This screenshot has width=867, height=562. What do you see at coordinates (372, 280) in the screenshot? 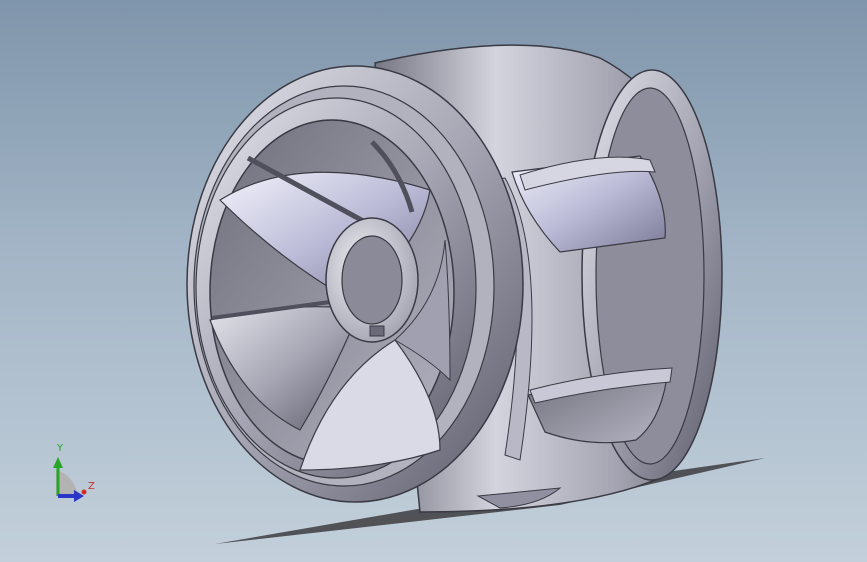
I see `hub-bore` at bounding box center [372, 280].